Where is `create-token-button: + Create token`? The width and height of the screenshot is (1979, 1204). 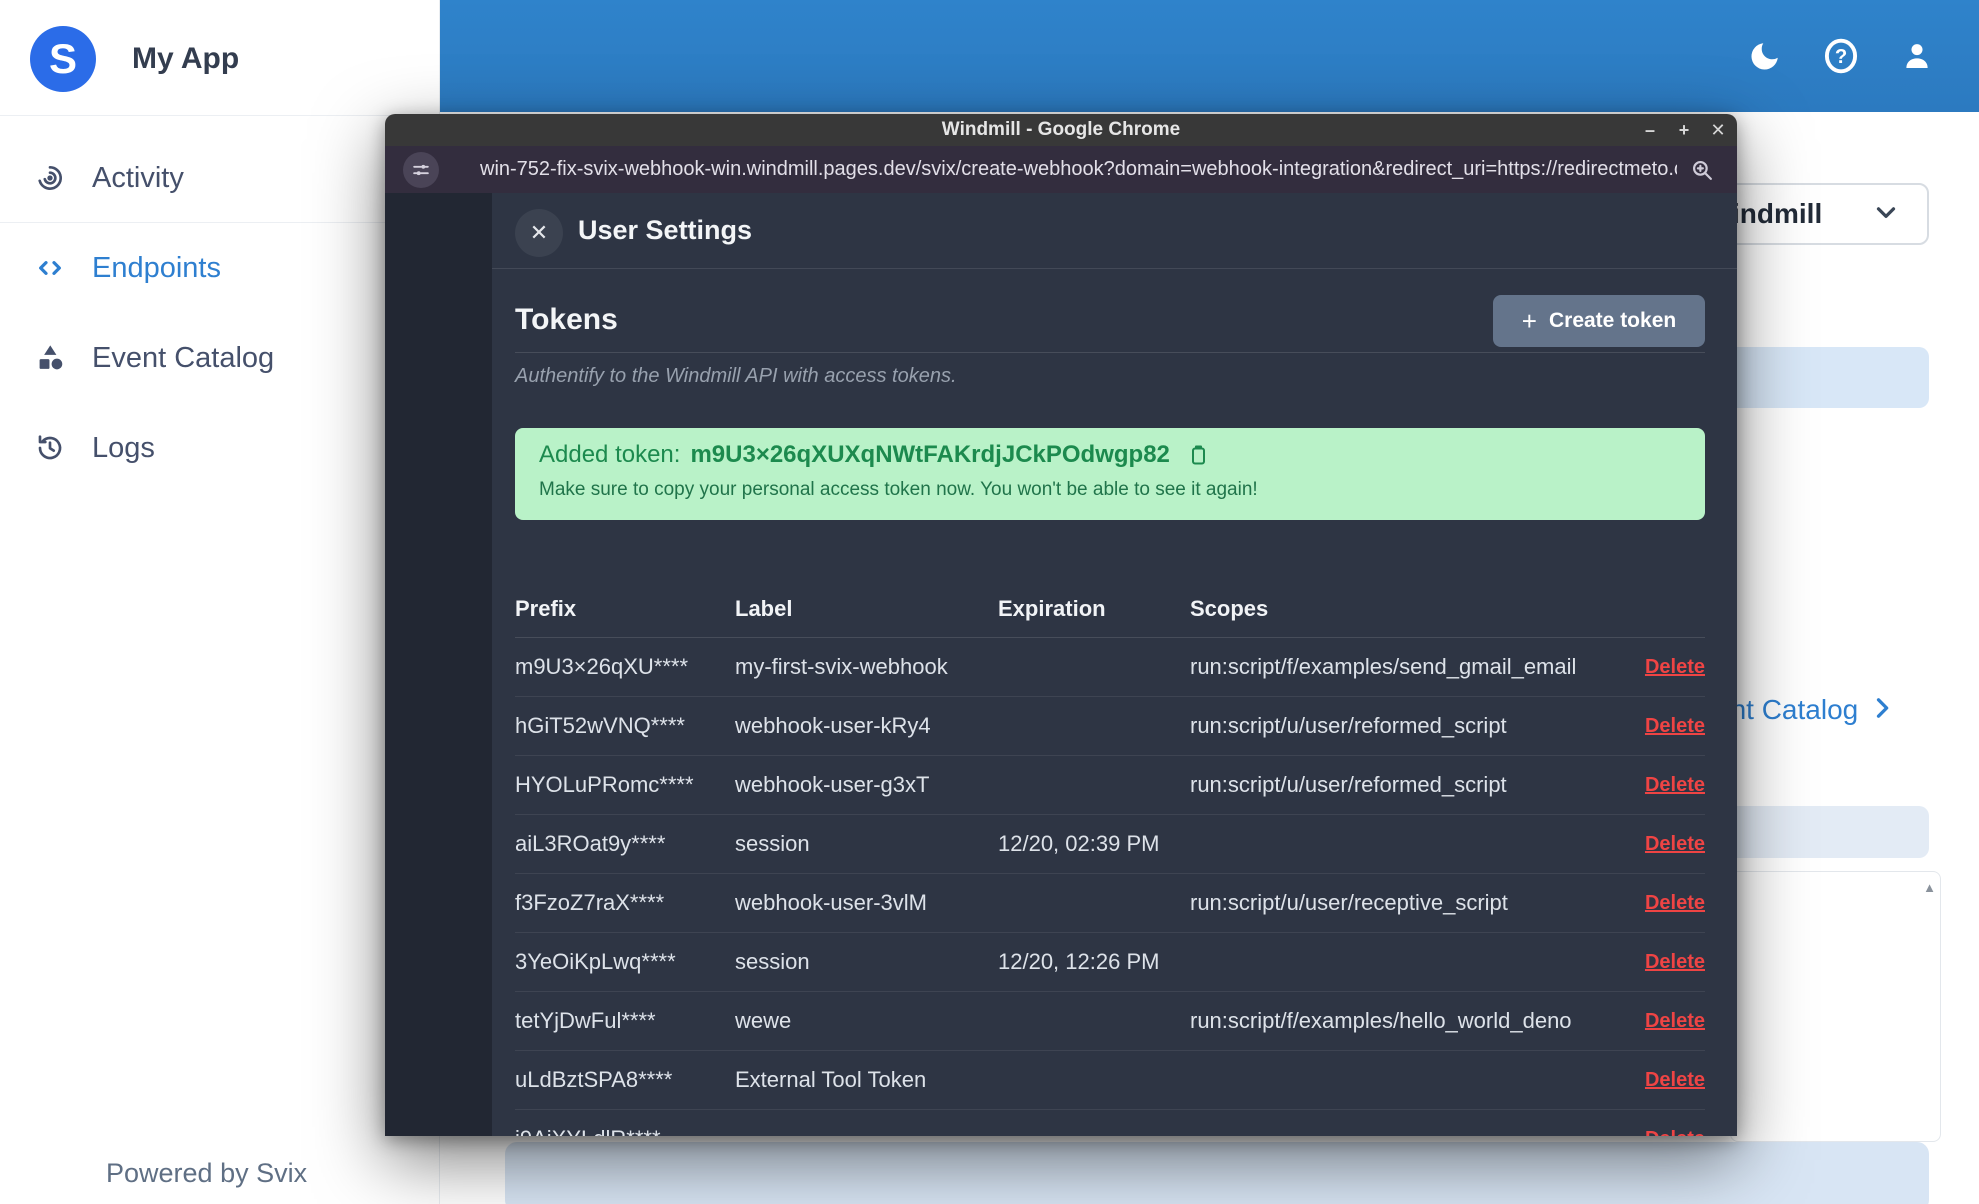 create-token-button: + Create token is located at coordinates (1599, 321).